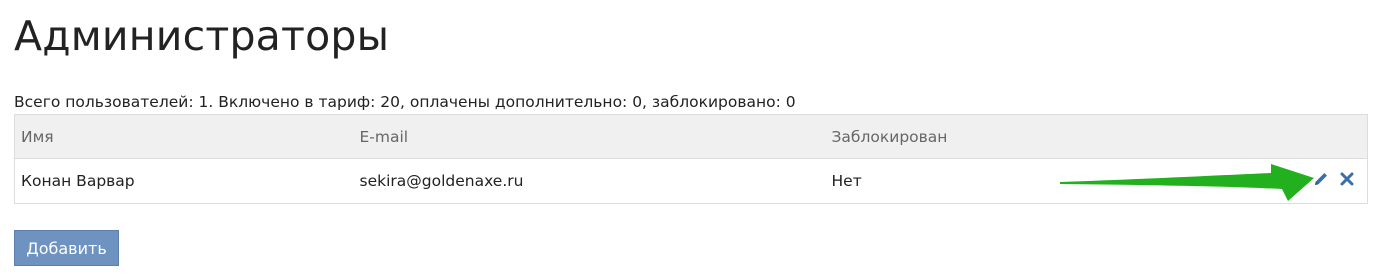 The image size is (1378, 280). Describe the element at coordinates (184, 136) in the screenshot. I see `column-header-name: Имя` at that location.